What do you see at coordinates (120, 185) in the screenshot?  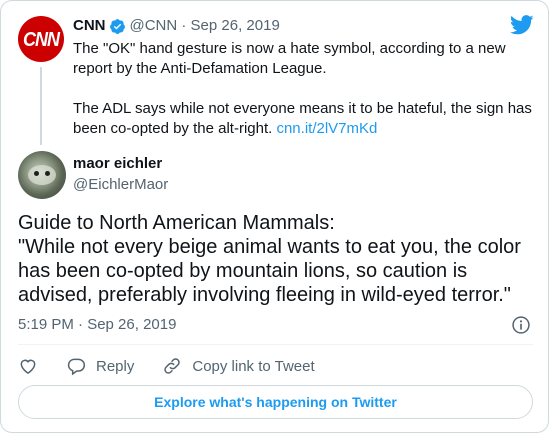 I see `author-handle: @EichlerMaor` at bounding box center [120, 185].